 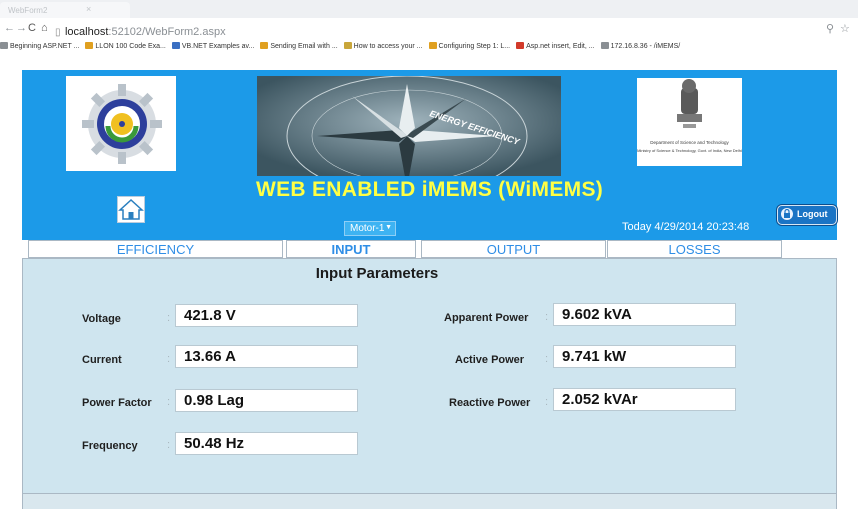 What do you see at coordinates (65, 10) in the screenshot?
I see `browser-tab: WebForm2 ×` at bounding box center [65, 10].